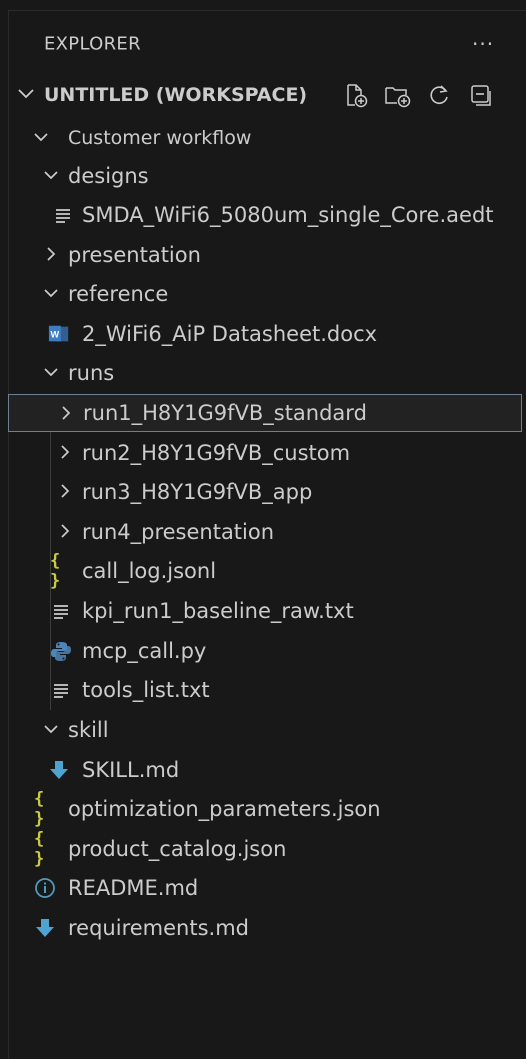 The width and height of the screenshot is (526, 1059). What do you see at coordinates (355, 95) in the screenshot?
I see `new-file-icon` at bounding box center [355, 95].